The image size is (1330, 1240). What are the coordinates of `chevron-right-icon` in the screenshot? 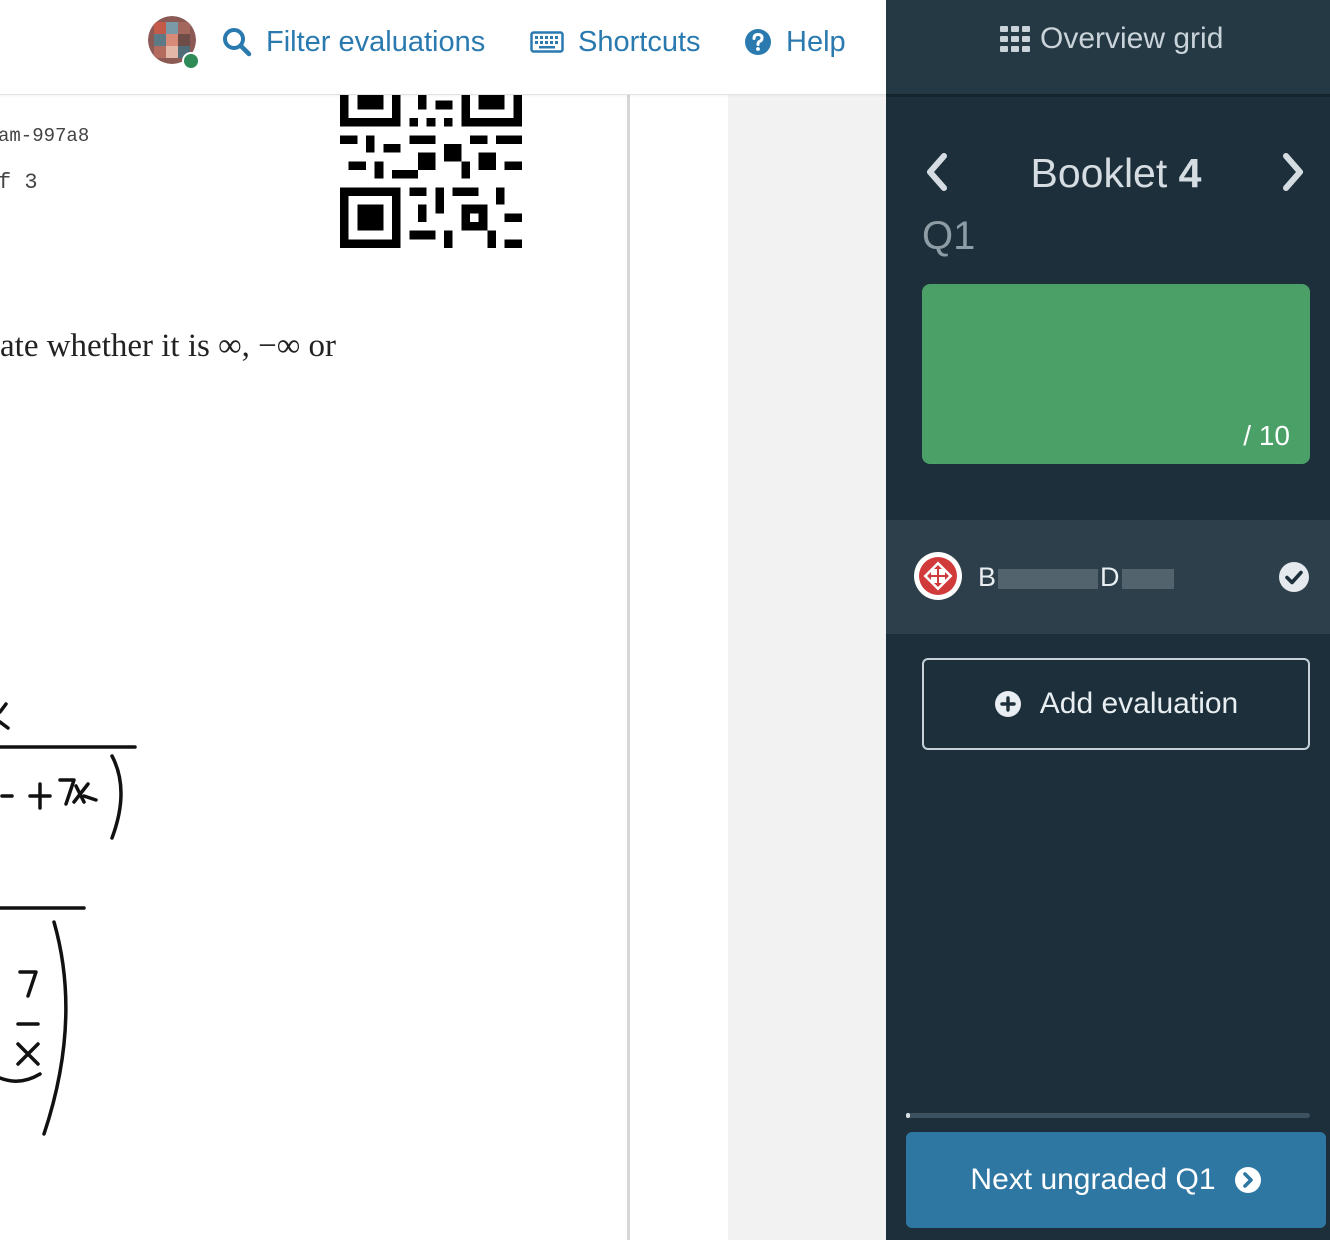 It's located at (1293, 172).